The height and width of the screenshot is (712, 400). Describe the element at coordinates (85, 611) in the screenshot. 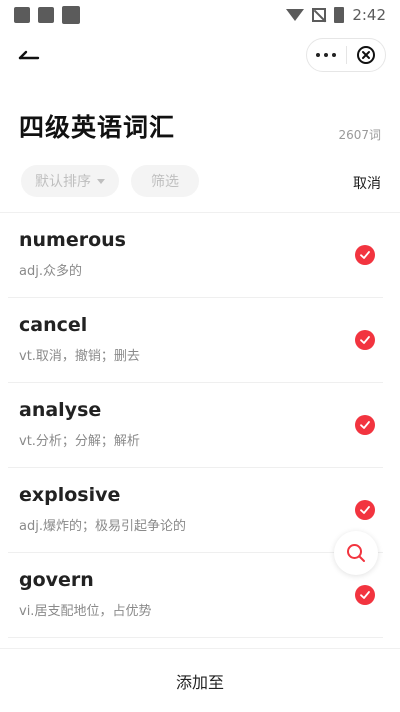

I see `word-definition: vi.居支配地位，占优势` at that location.